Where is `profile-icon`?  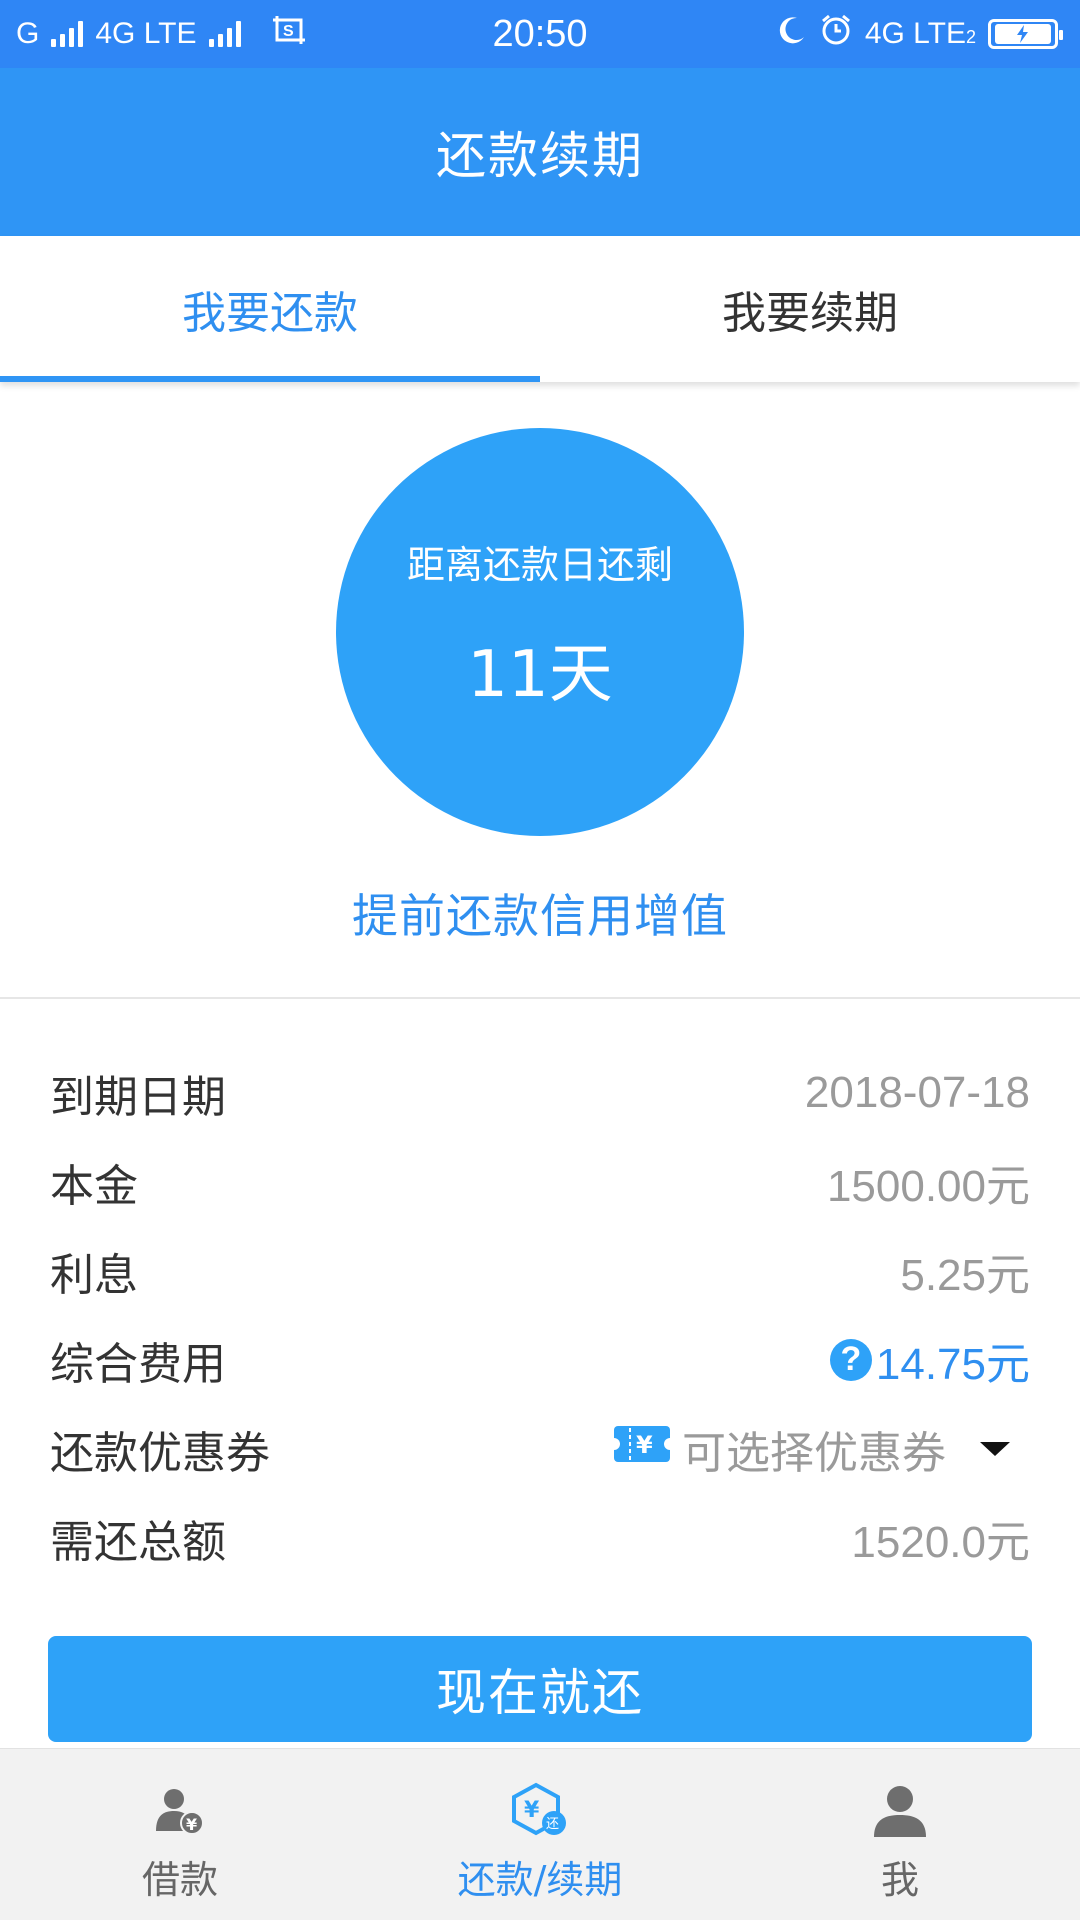
profile-icon is located at coordinates (900, 1811).